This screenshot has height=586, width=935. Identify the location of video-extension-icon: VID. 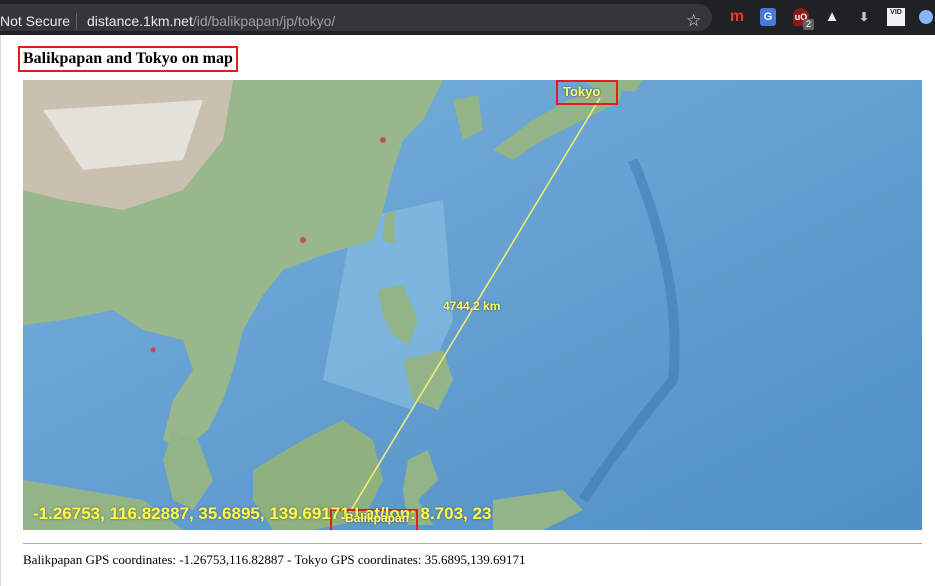
(896, 17).